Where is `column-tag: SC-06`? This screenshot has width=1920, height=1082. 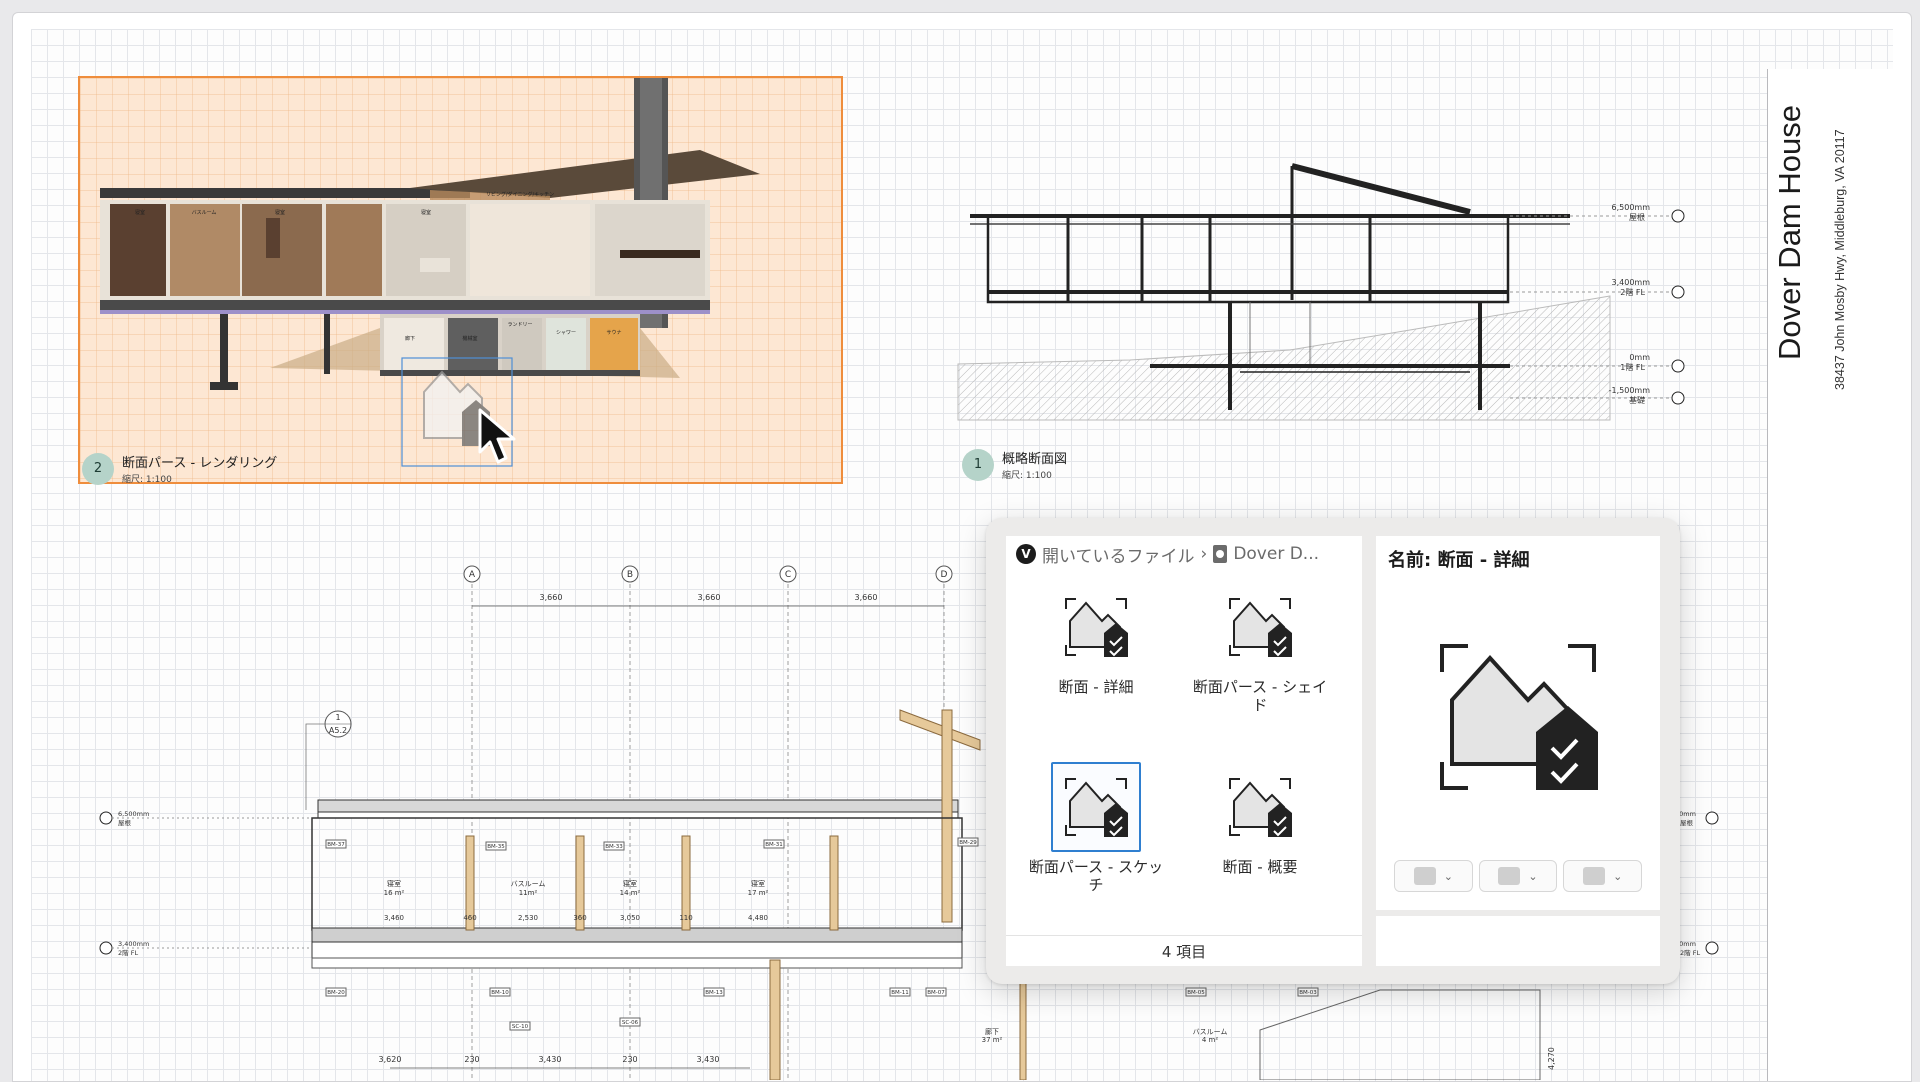
column-tag: SC-06 is located at coordinates (630, 1023).